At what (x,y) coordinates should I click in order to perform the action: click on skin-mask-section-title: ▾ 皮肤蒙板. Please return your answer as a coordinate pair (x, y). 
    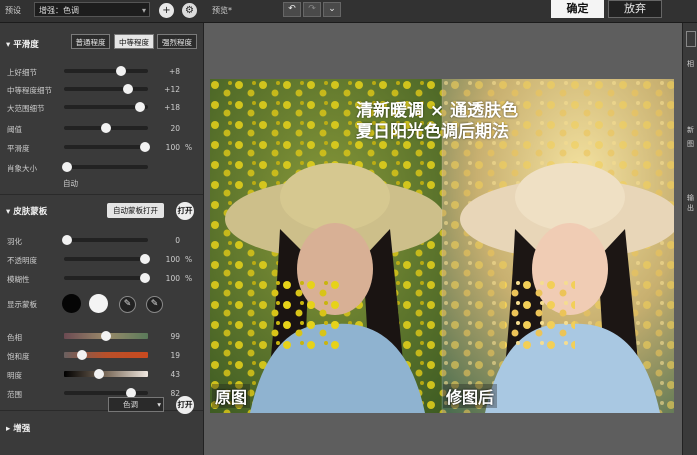
    Looking at the image, I should click on (27, 212).